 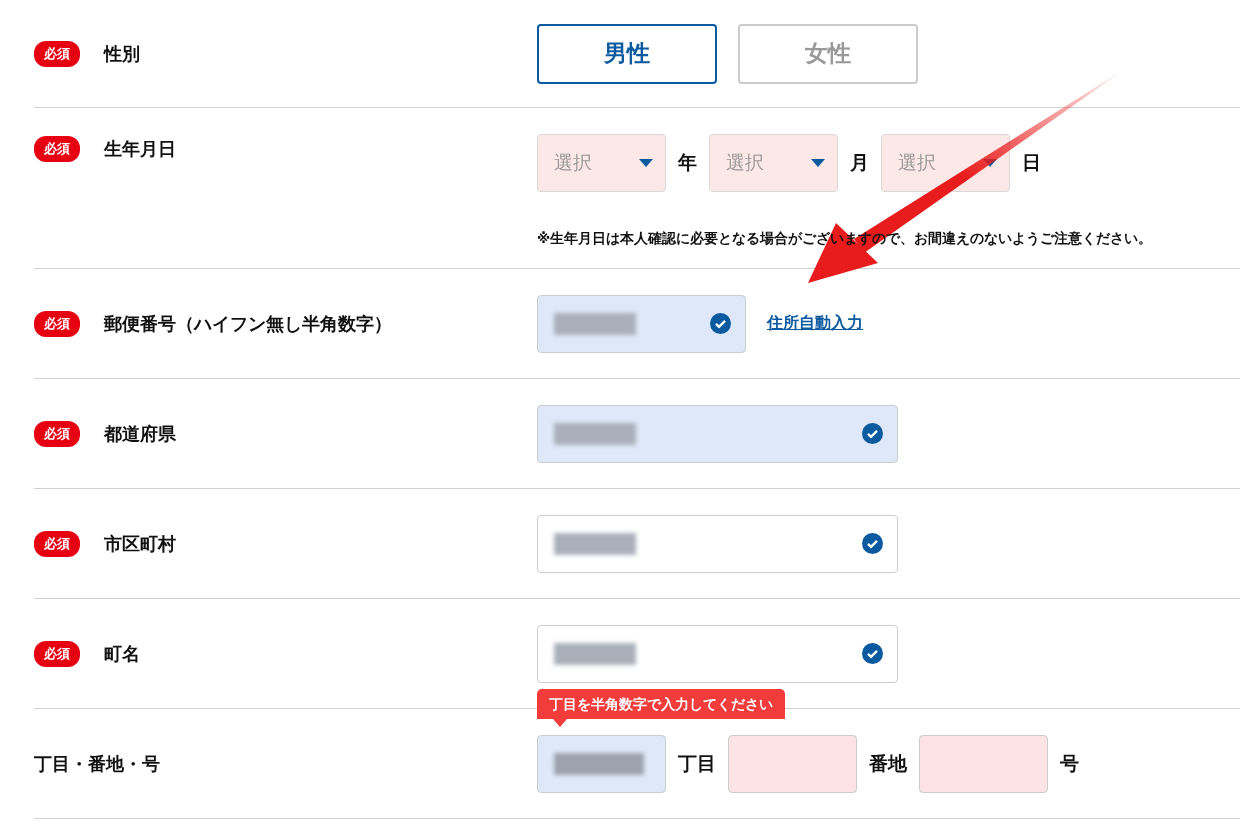 What do you see at coordinates (815, 323) in the screenshot?
I see `auto-address-link: 住所自動入力` at bounding box center [815, 323].